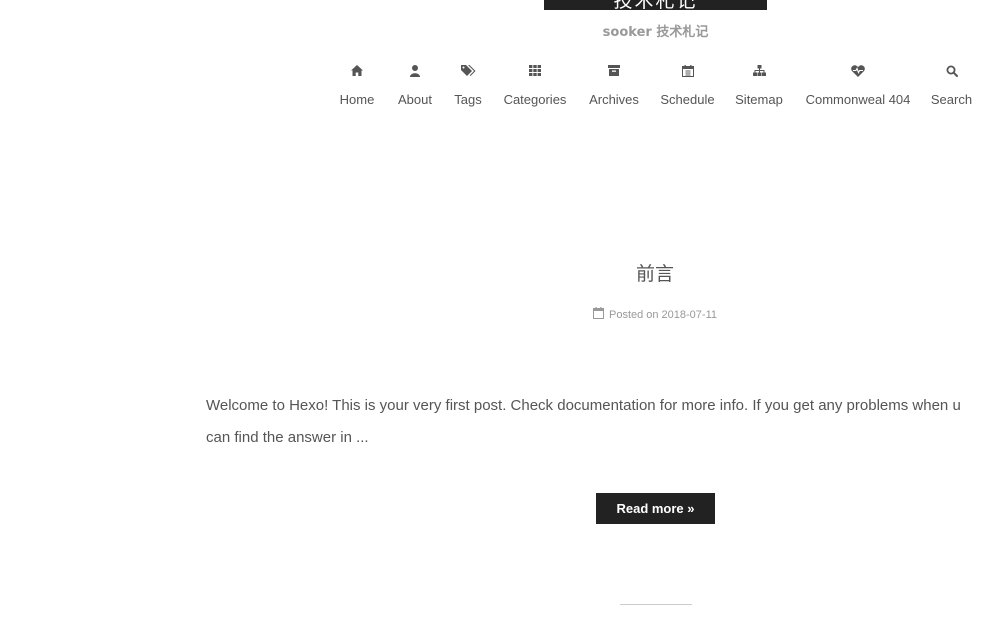  I want to click on menu-item-commonweal-404: Commonweal 404, so click(858, 86).